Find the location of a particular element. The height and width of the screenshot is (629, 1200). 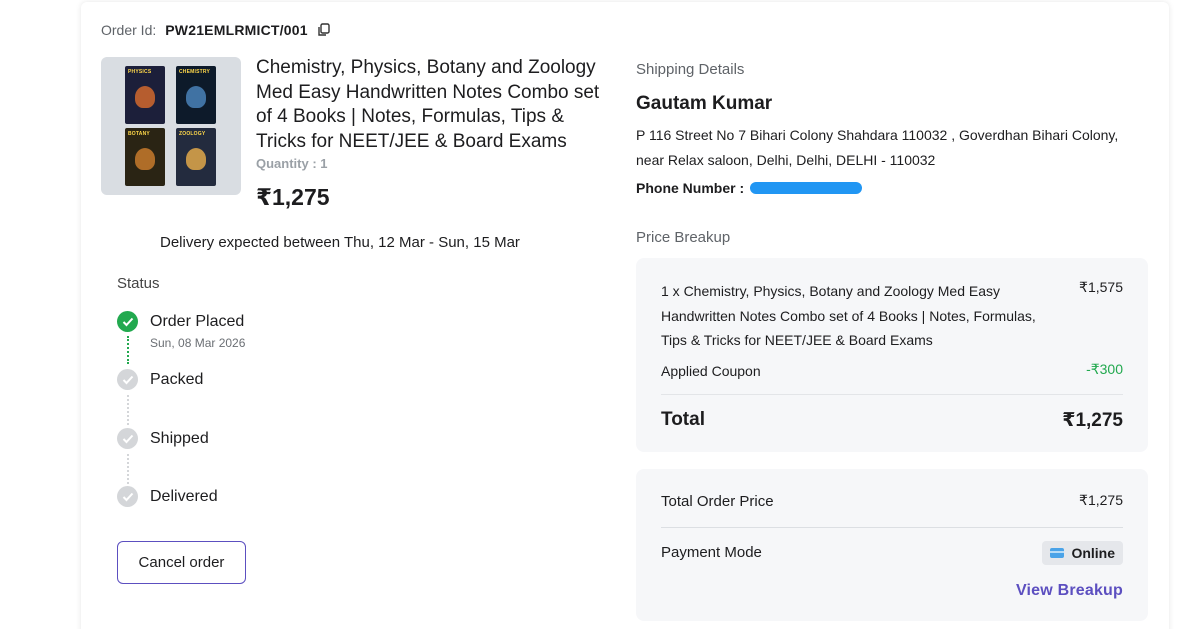

cancel-order-button: Cancel order is located at coordinates (181, 562).